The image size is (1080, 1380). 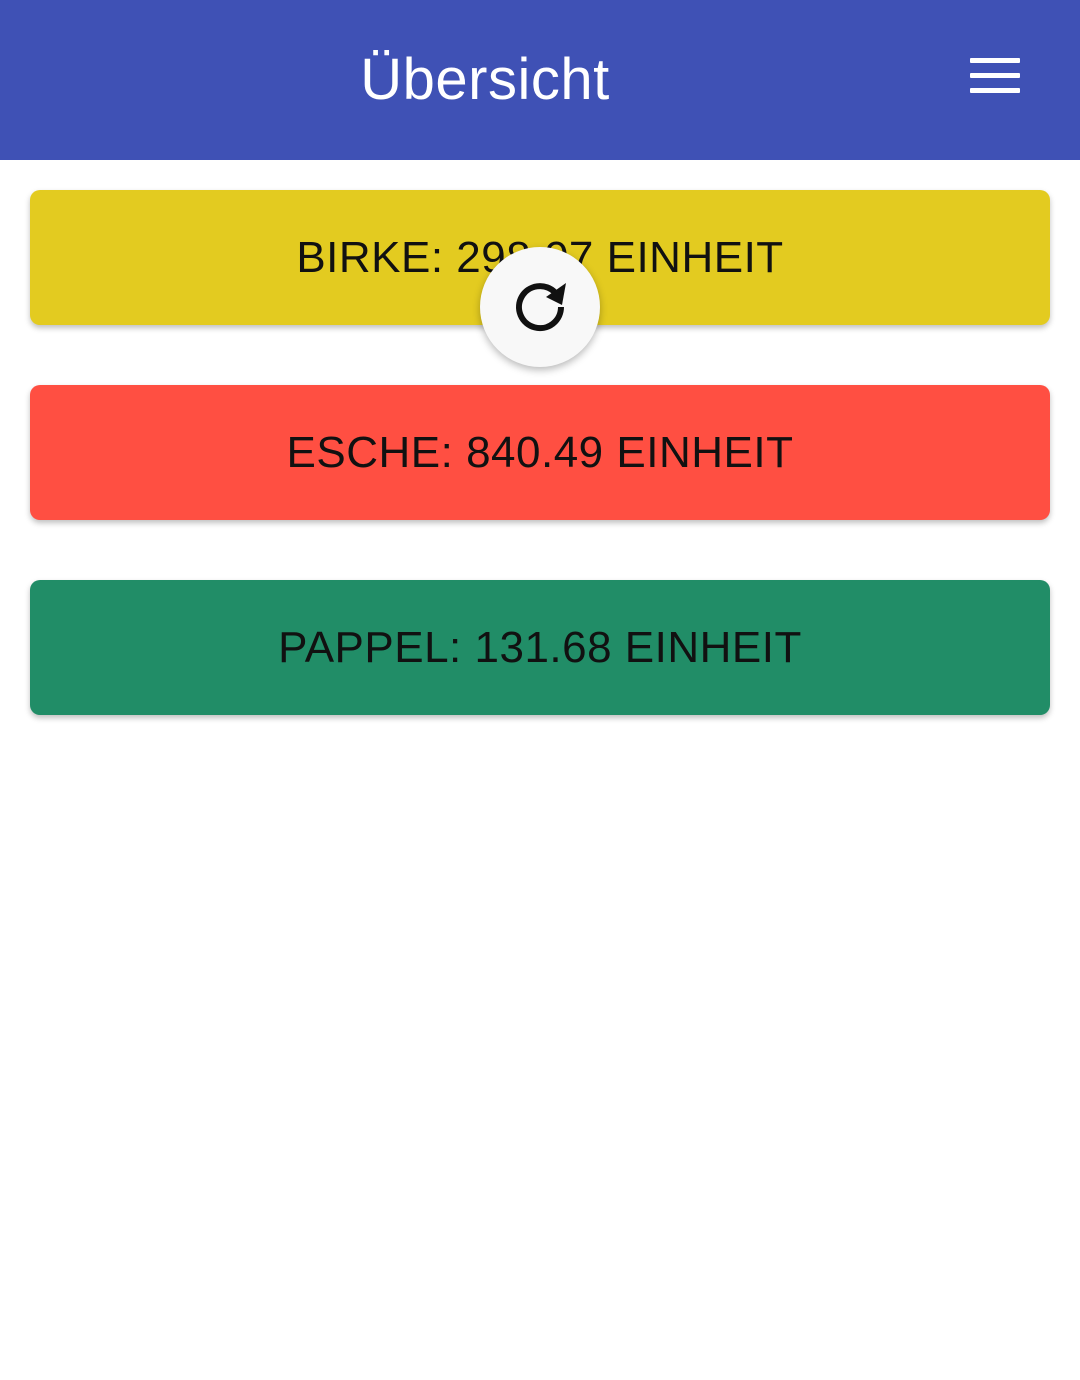 What do you see at coordinates (995, 60) in the screenshot?
I see `hamburger-menu-icon` at bounding box center [995, 60].